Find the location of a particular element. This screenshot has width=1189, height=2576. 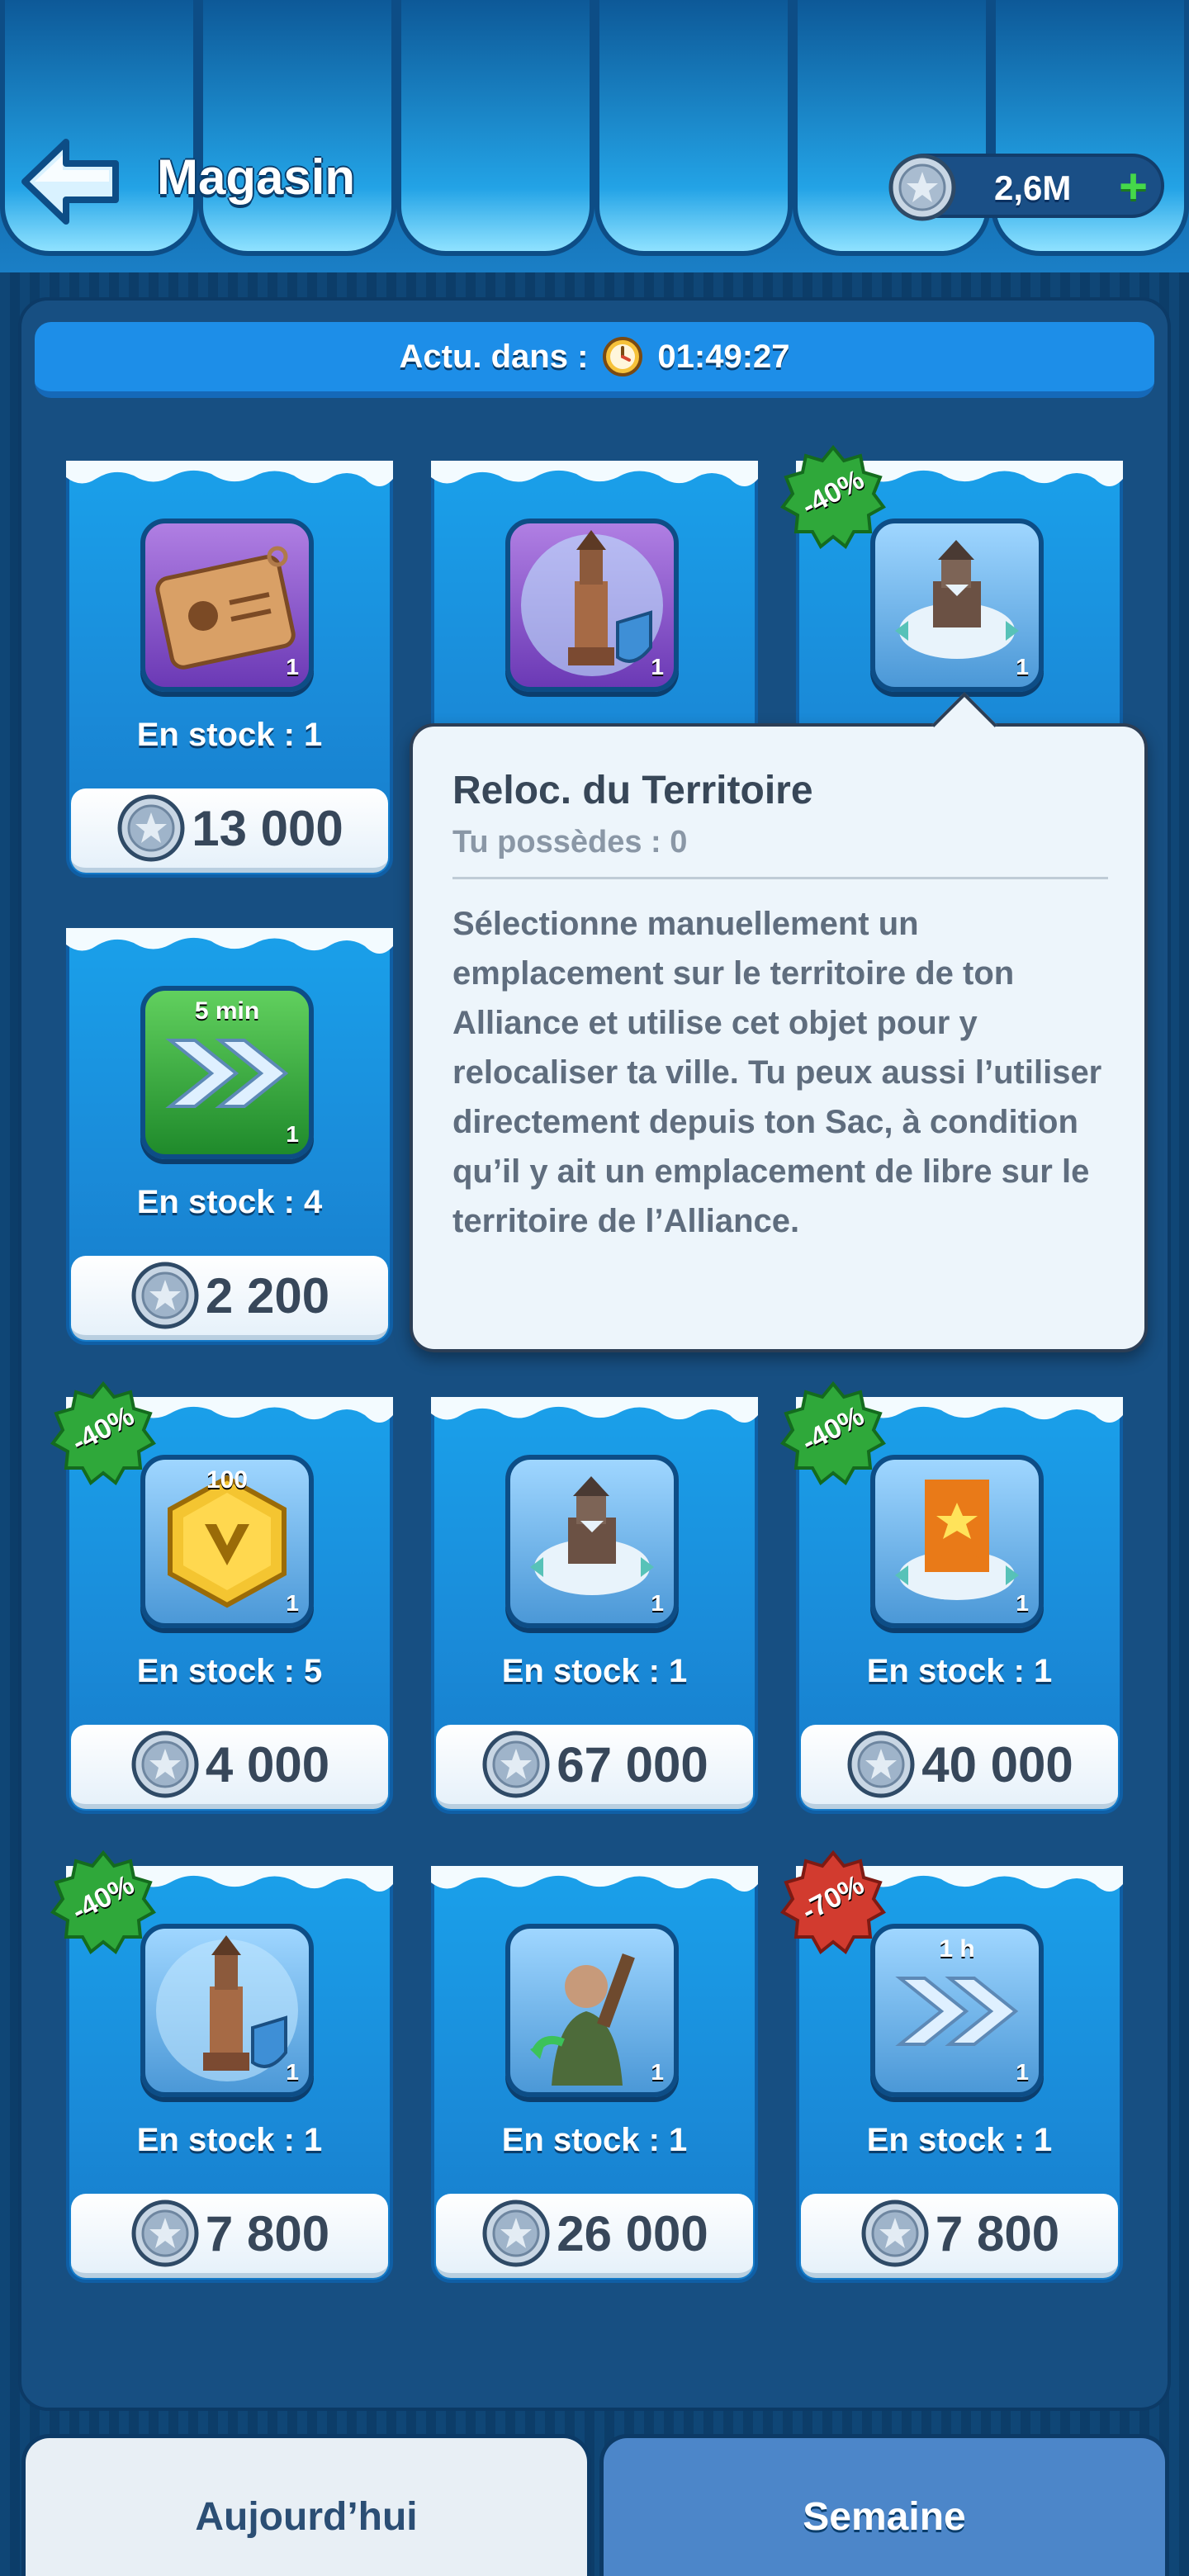

alliance-banner-relocation-icon: 1 is located at coordinates (957, 1541).